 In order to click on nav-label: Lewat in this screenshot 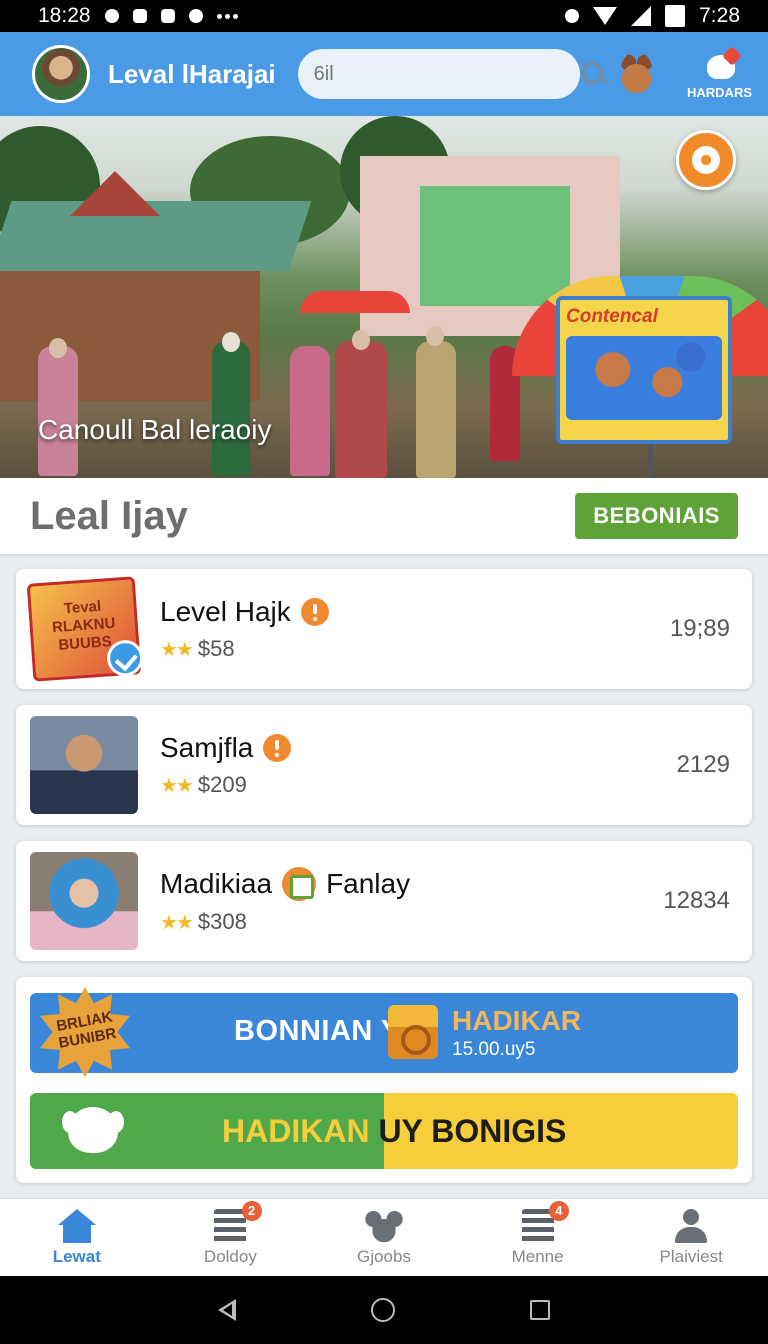, I will do `click(76, 1256)`.